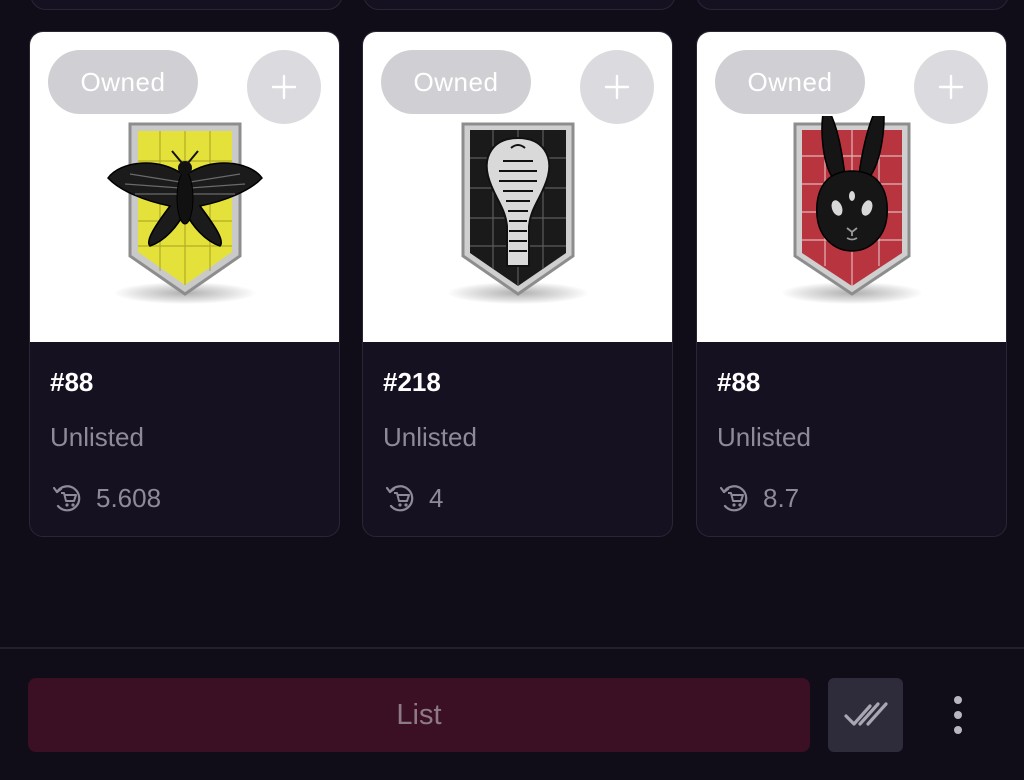 This screenshot has height=780, width=1024. I want to click on double-check-icon, so click(865, 714).